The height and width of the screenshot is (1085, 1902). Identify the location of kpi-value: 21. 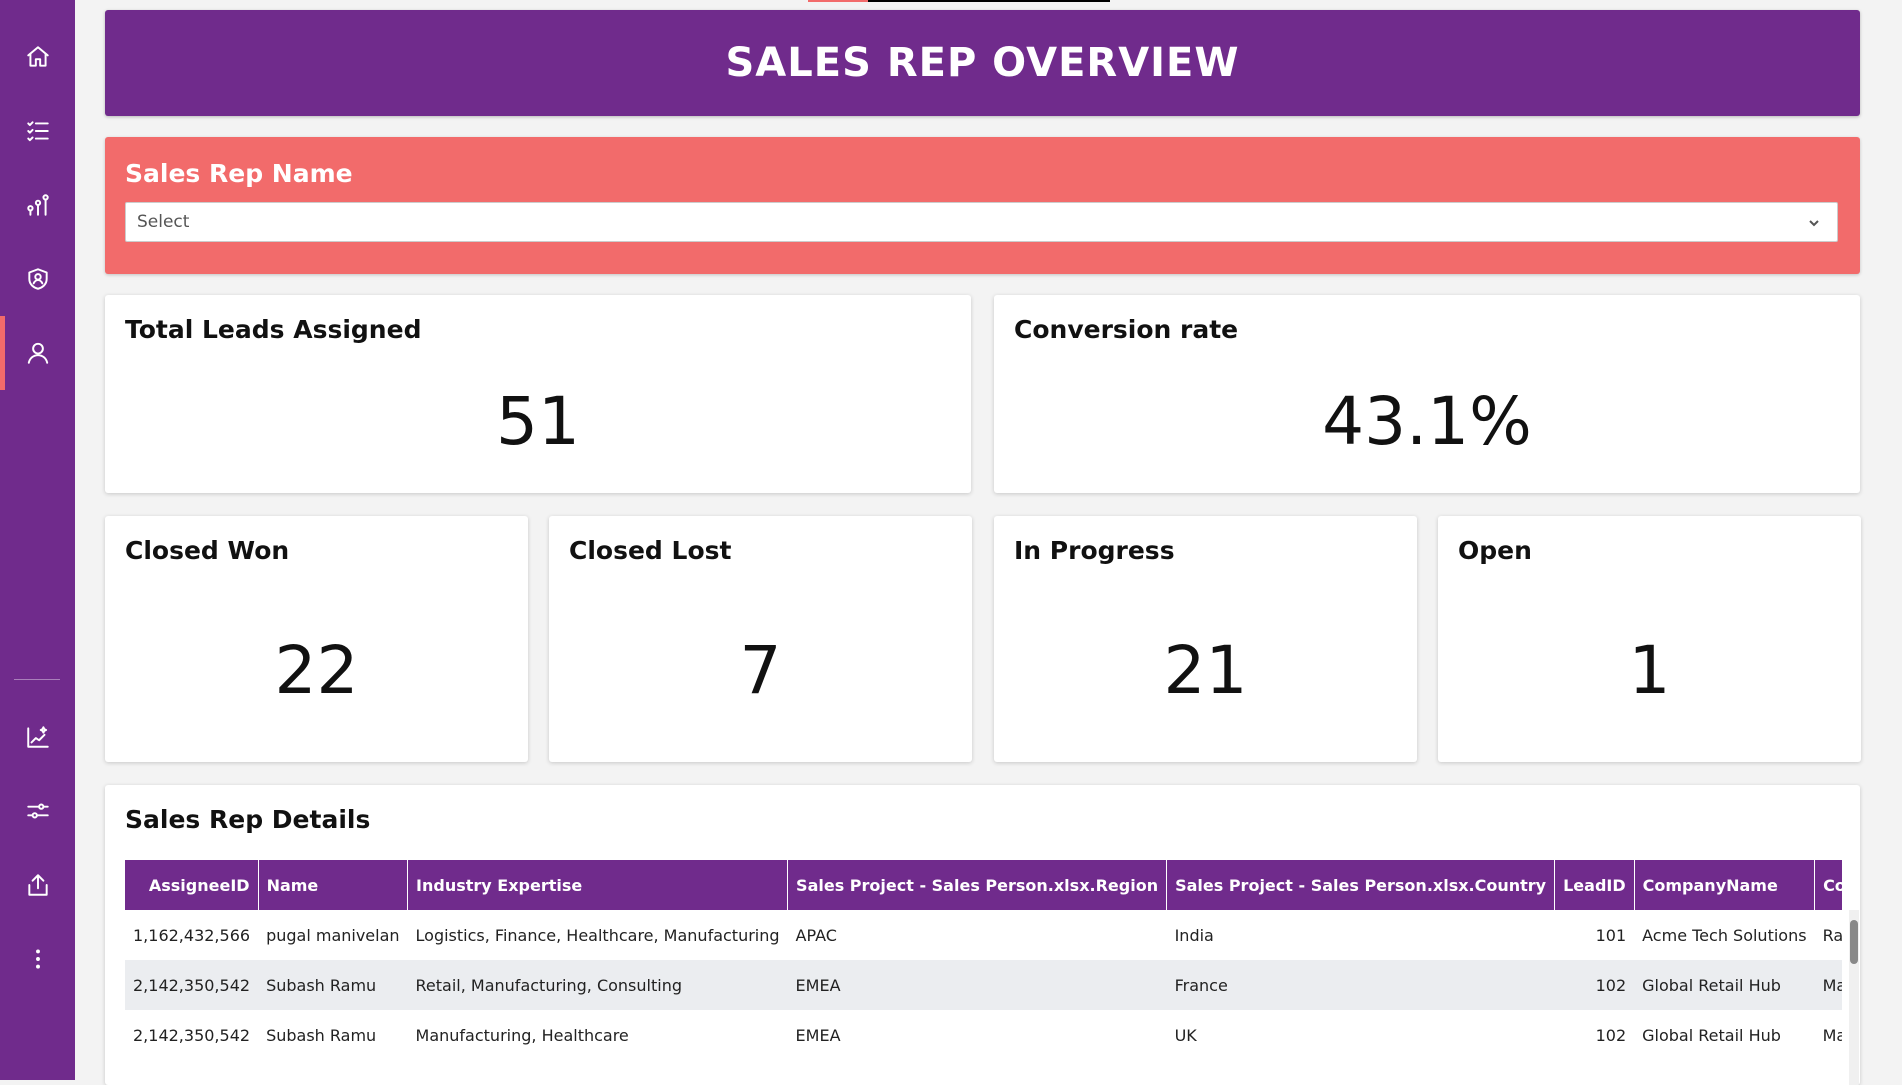
(1205, 670).